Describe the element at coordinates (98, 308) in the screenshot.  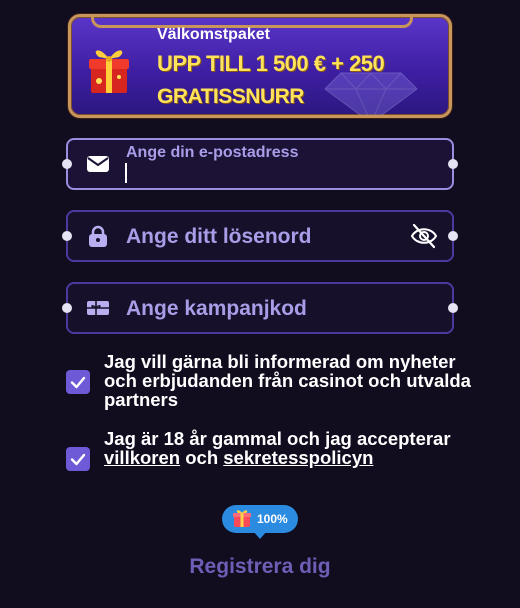
I see `ticket-icon` at that location.